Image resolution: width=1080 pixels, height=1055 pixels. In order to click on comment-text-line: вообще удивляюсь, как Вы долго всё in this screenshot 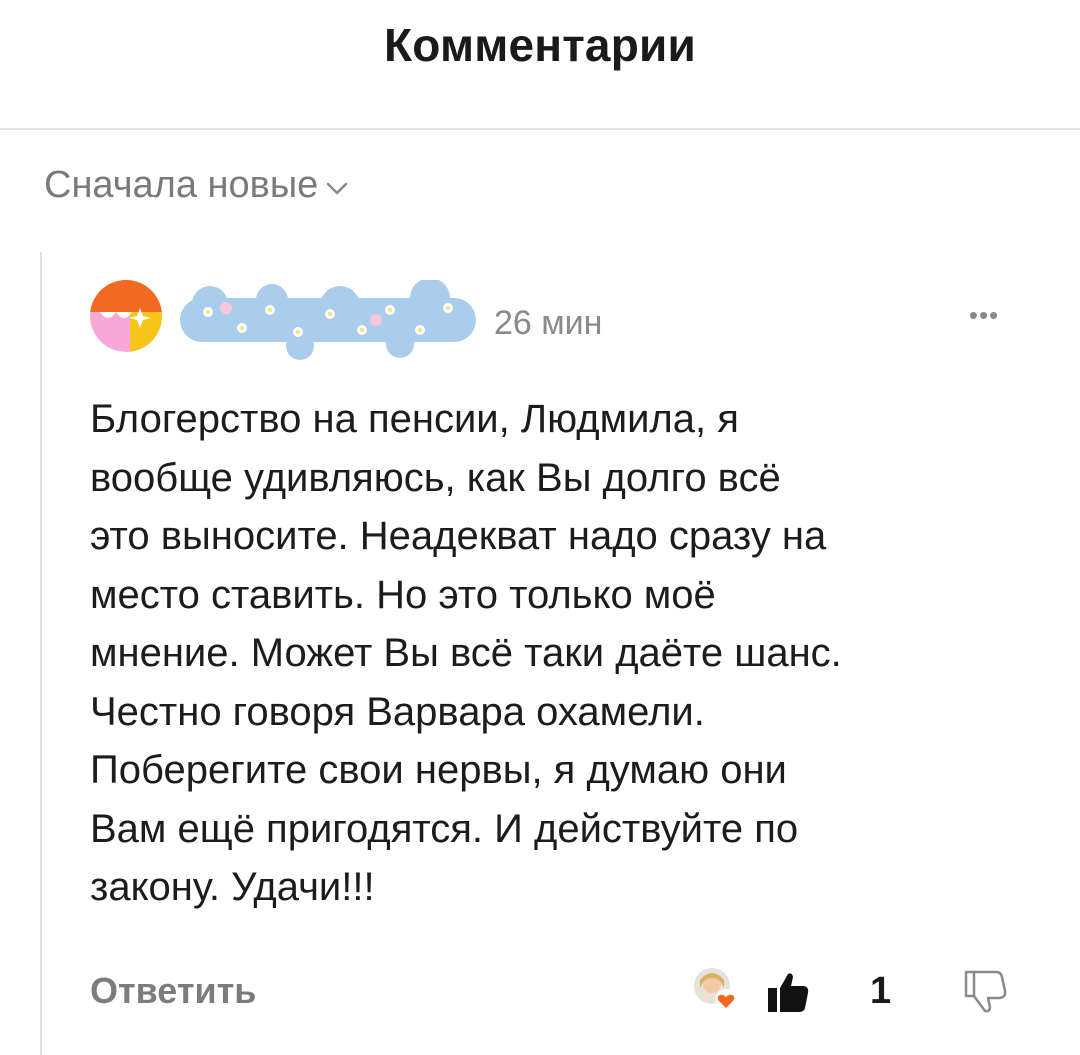, I will do `click(435, 477)`.